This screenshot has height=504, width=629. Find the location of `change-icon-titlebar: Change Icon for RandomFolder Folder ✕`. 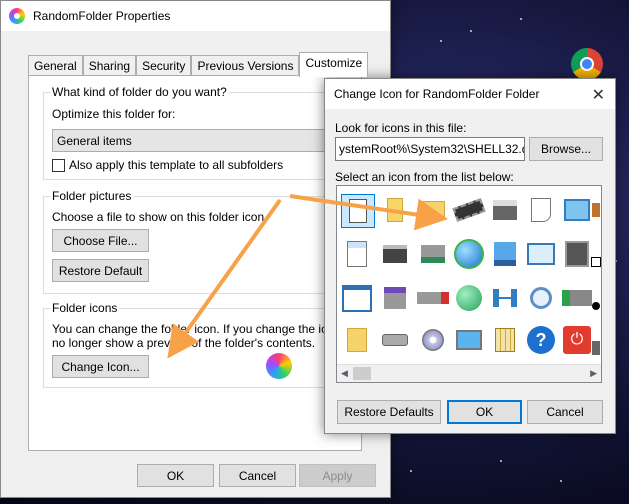

change-icon-titlebar: Change Icon for RandomFolder Folder ✕ is located at coordinates (470, 94).